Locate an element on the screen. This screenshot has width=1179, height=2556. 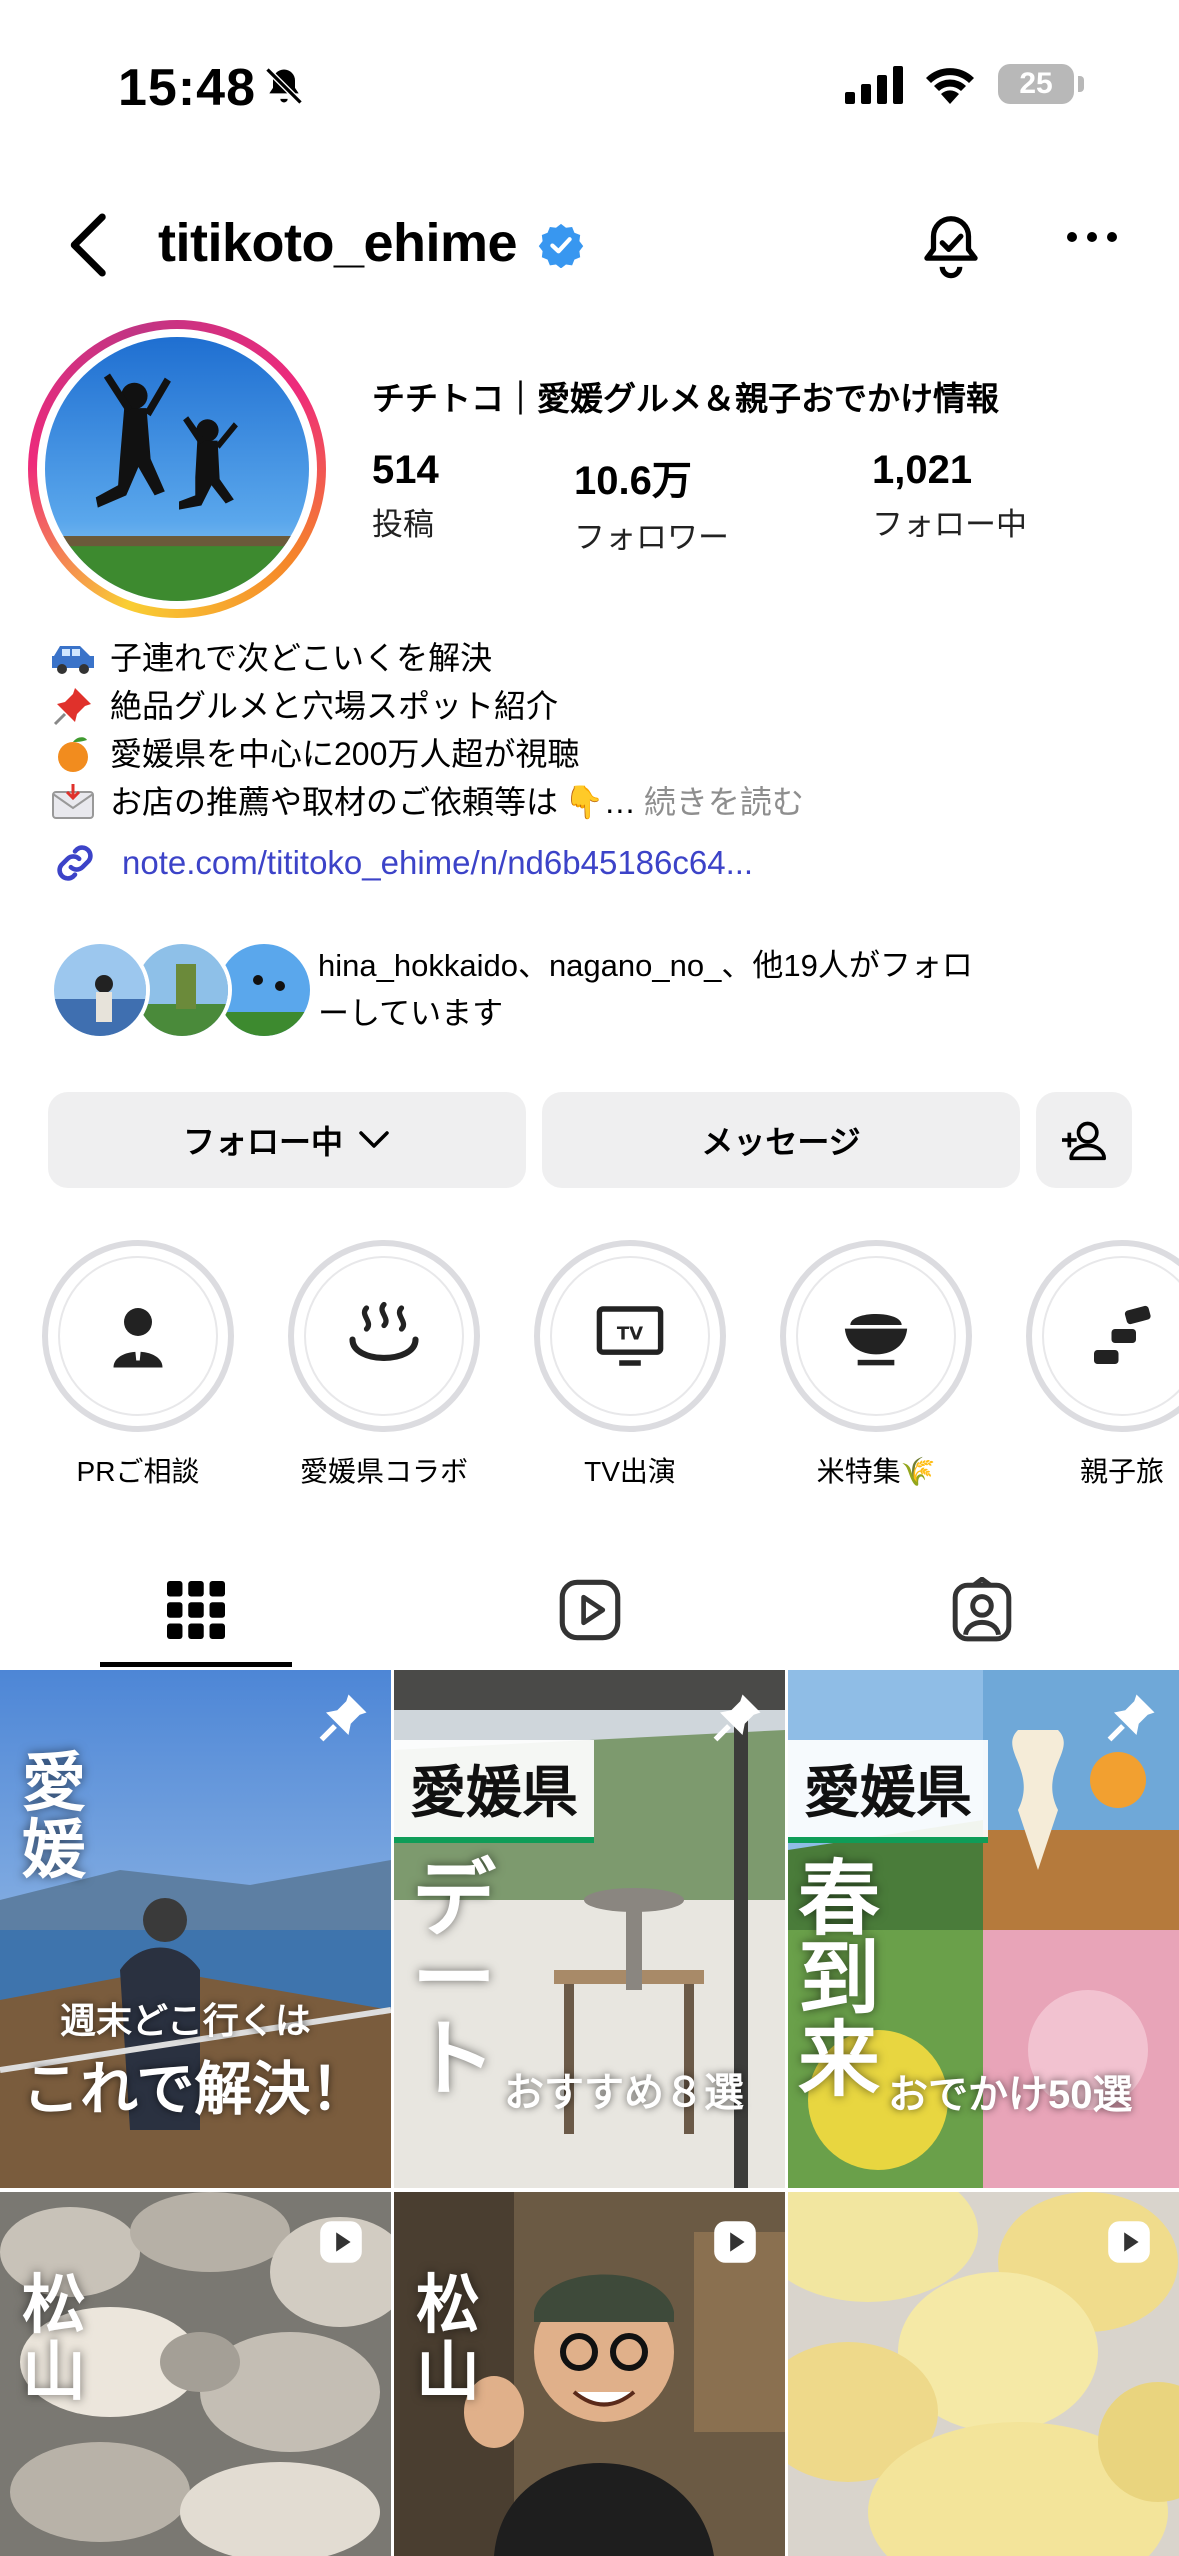
stat-following: 1,021 フォロー中 is located at coordinates (949, 496).